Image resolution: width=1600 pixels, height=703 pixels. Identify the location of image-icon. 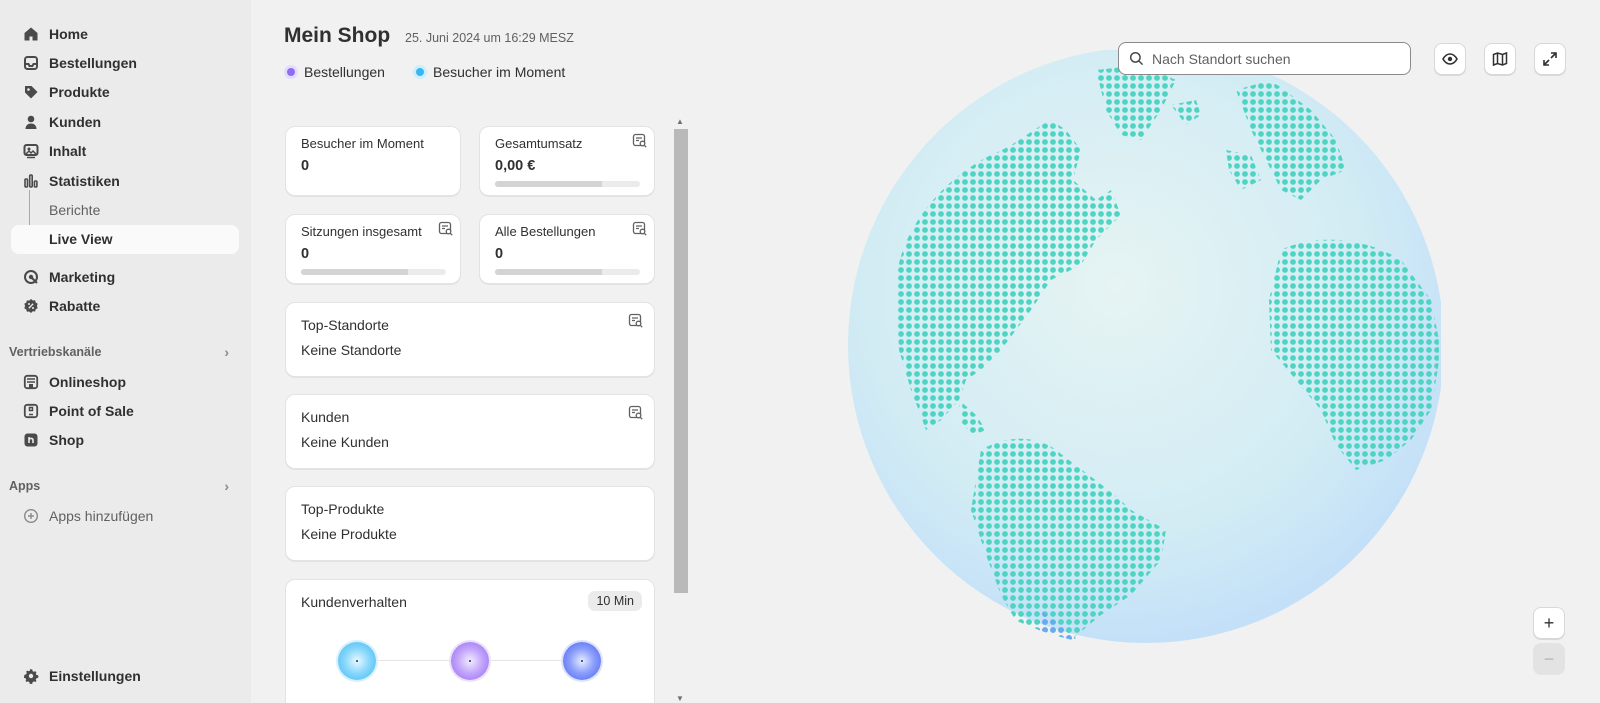
(30, 151).